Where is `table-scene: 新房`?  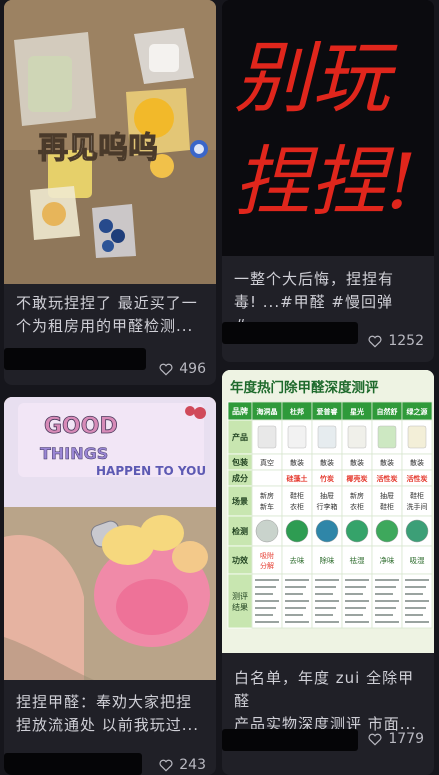 table-scene: 新房 is located at coordinates (357, 495).